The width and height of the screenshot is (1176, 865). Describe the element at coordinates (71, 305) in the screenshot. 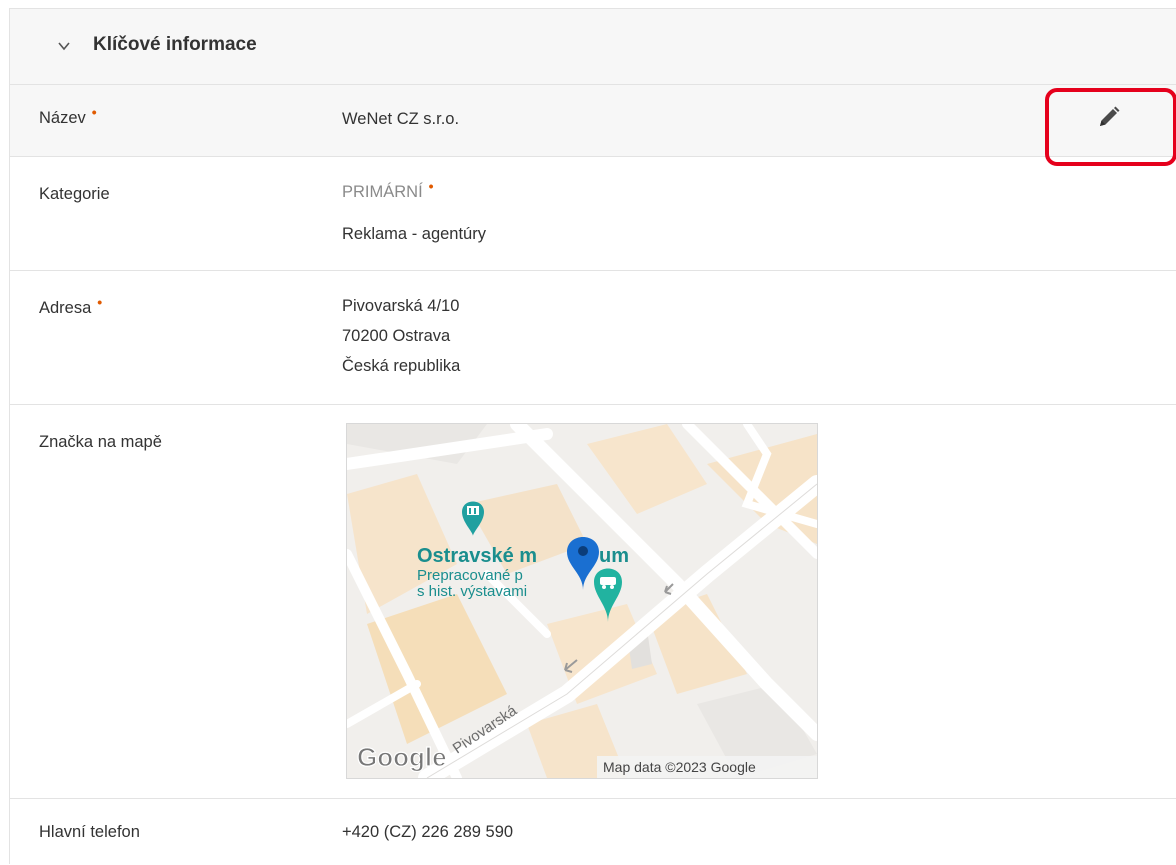

I see `field-label-address: Adresa •` at that location.